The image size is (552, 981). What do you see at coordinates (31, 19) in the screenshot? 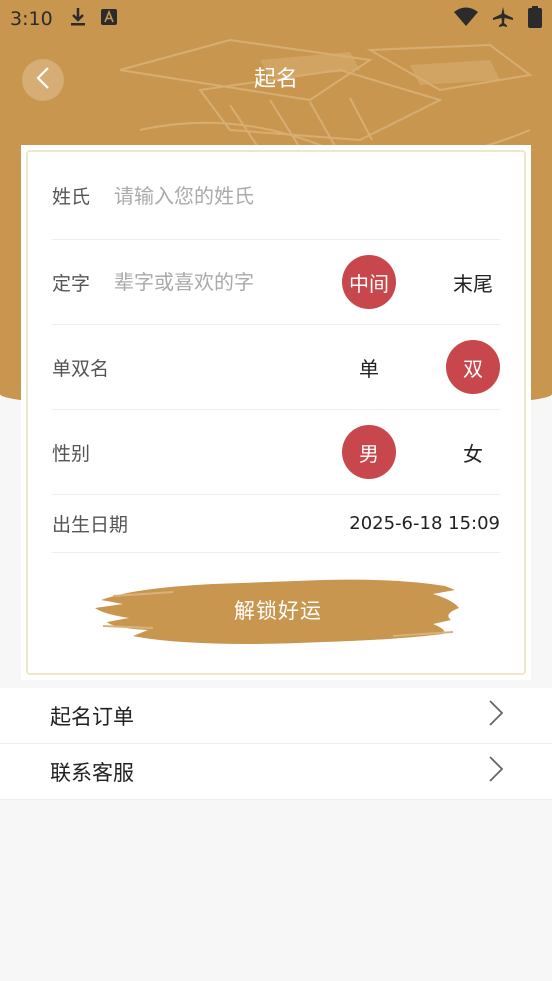
I see `status-time: 3:10` at bounding box center [31, 19].